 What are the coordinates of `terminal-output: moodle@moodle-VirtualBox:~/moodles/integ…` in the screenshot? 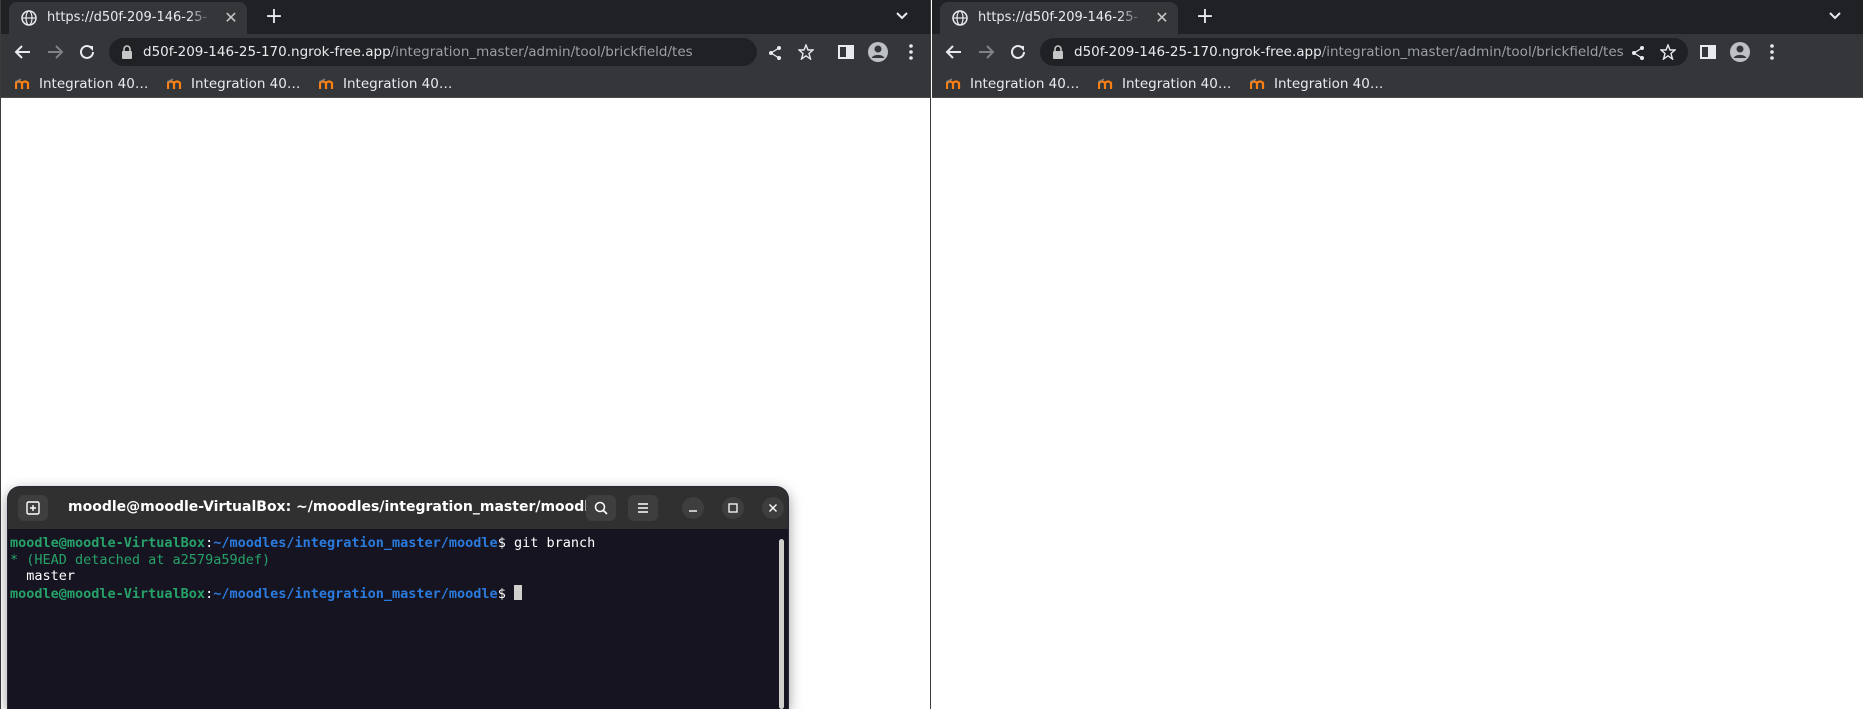 It's located at (398, 620).